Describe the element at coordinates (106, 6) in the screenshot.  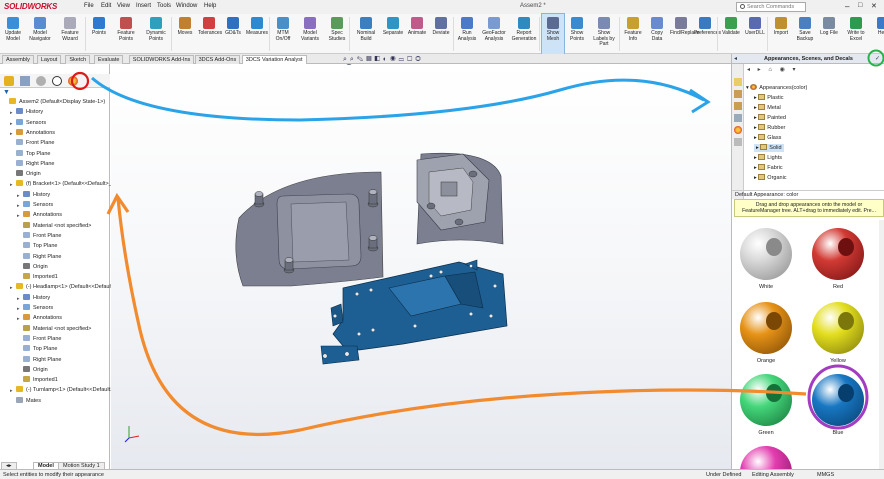
I see `menu-edit: Edit` at that location.